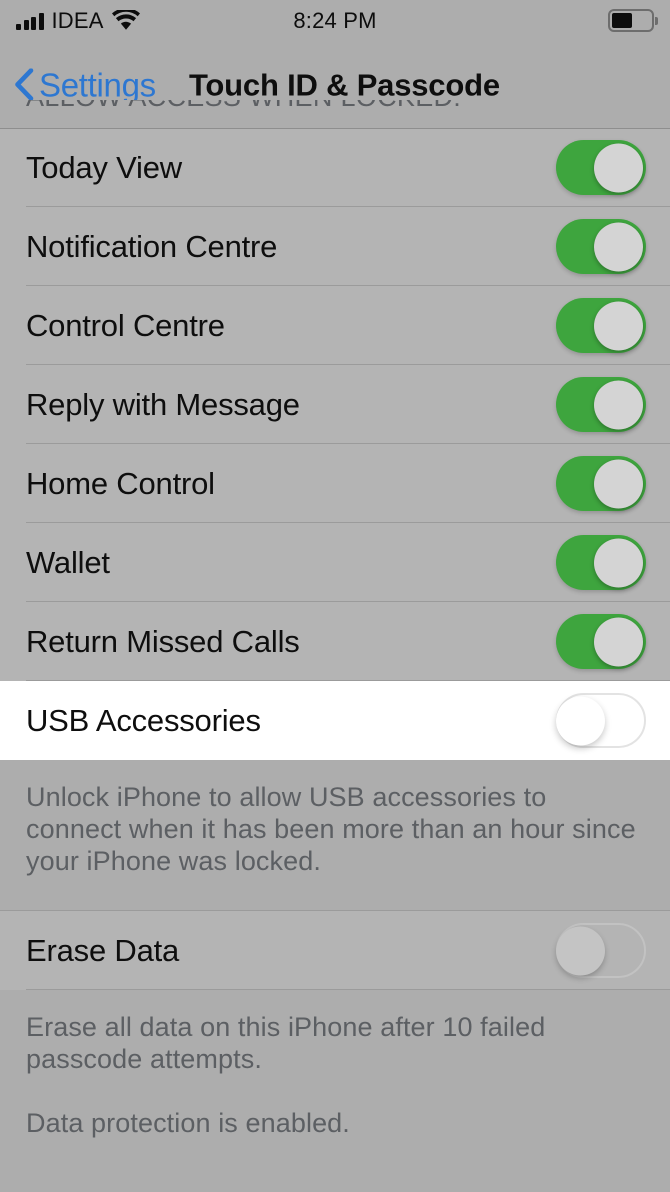 The width and height of the screenshot is (670, 1192). I want to click on row-label: Erase Data, so click(103, 950).